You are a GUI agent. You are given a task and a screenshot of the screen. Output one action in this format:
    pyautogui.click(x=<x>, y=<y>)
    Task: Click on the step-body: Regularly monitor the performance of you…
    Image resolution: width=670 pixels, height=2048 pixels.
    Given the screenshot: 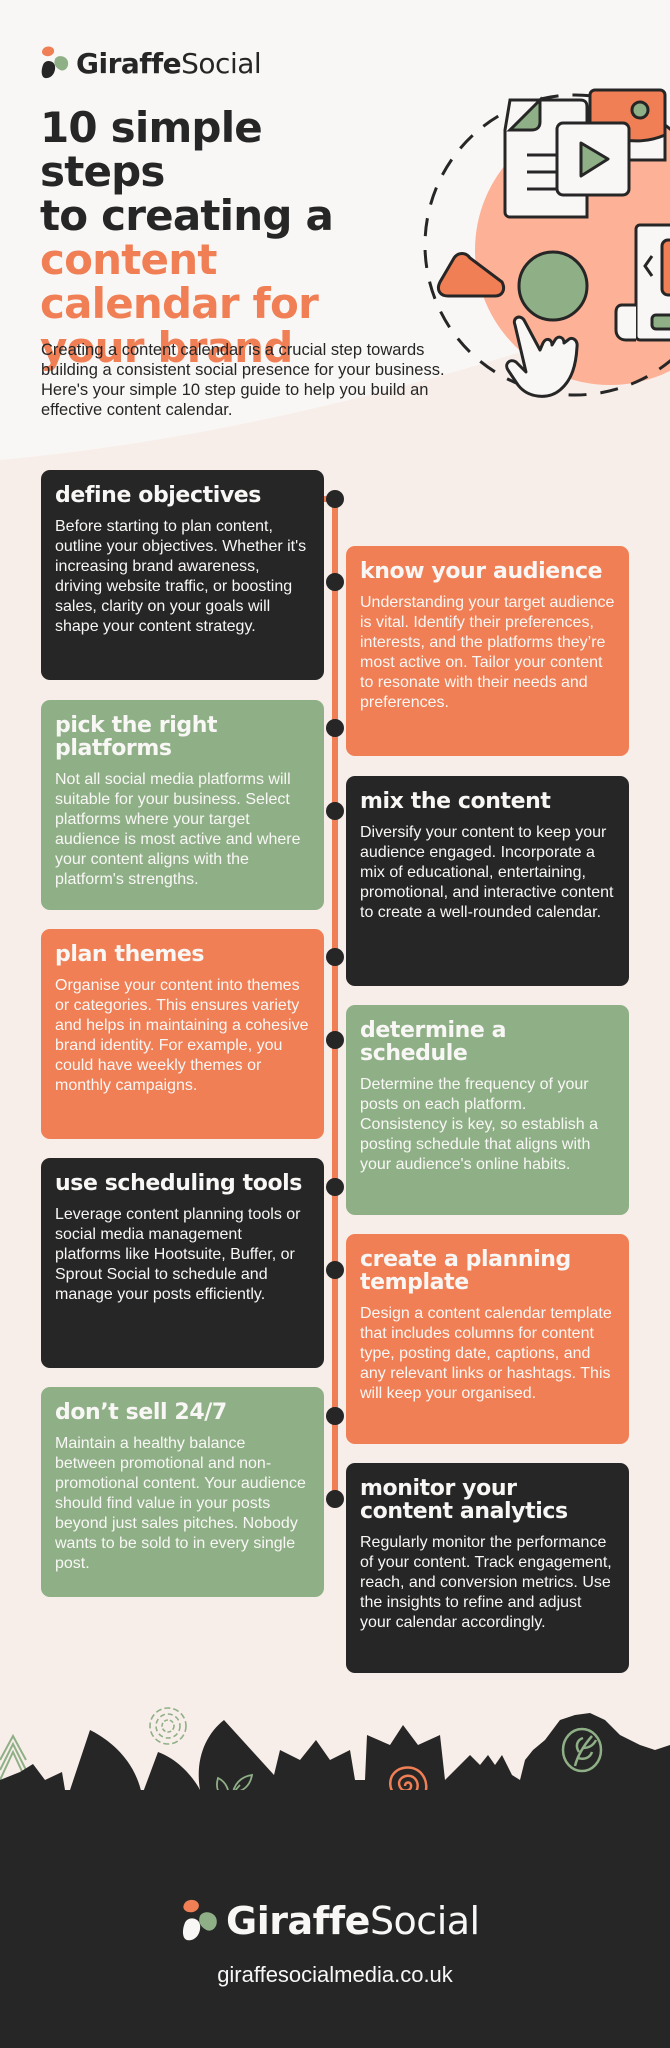 What is the action you would take?
    pyautogui.click(x=486, y=1582)
    